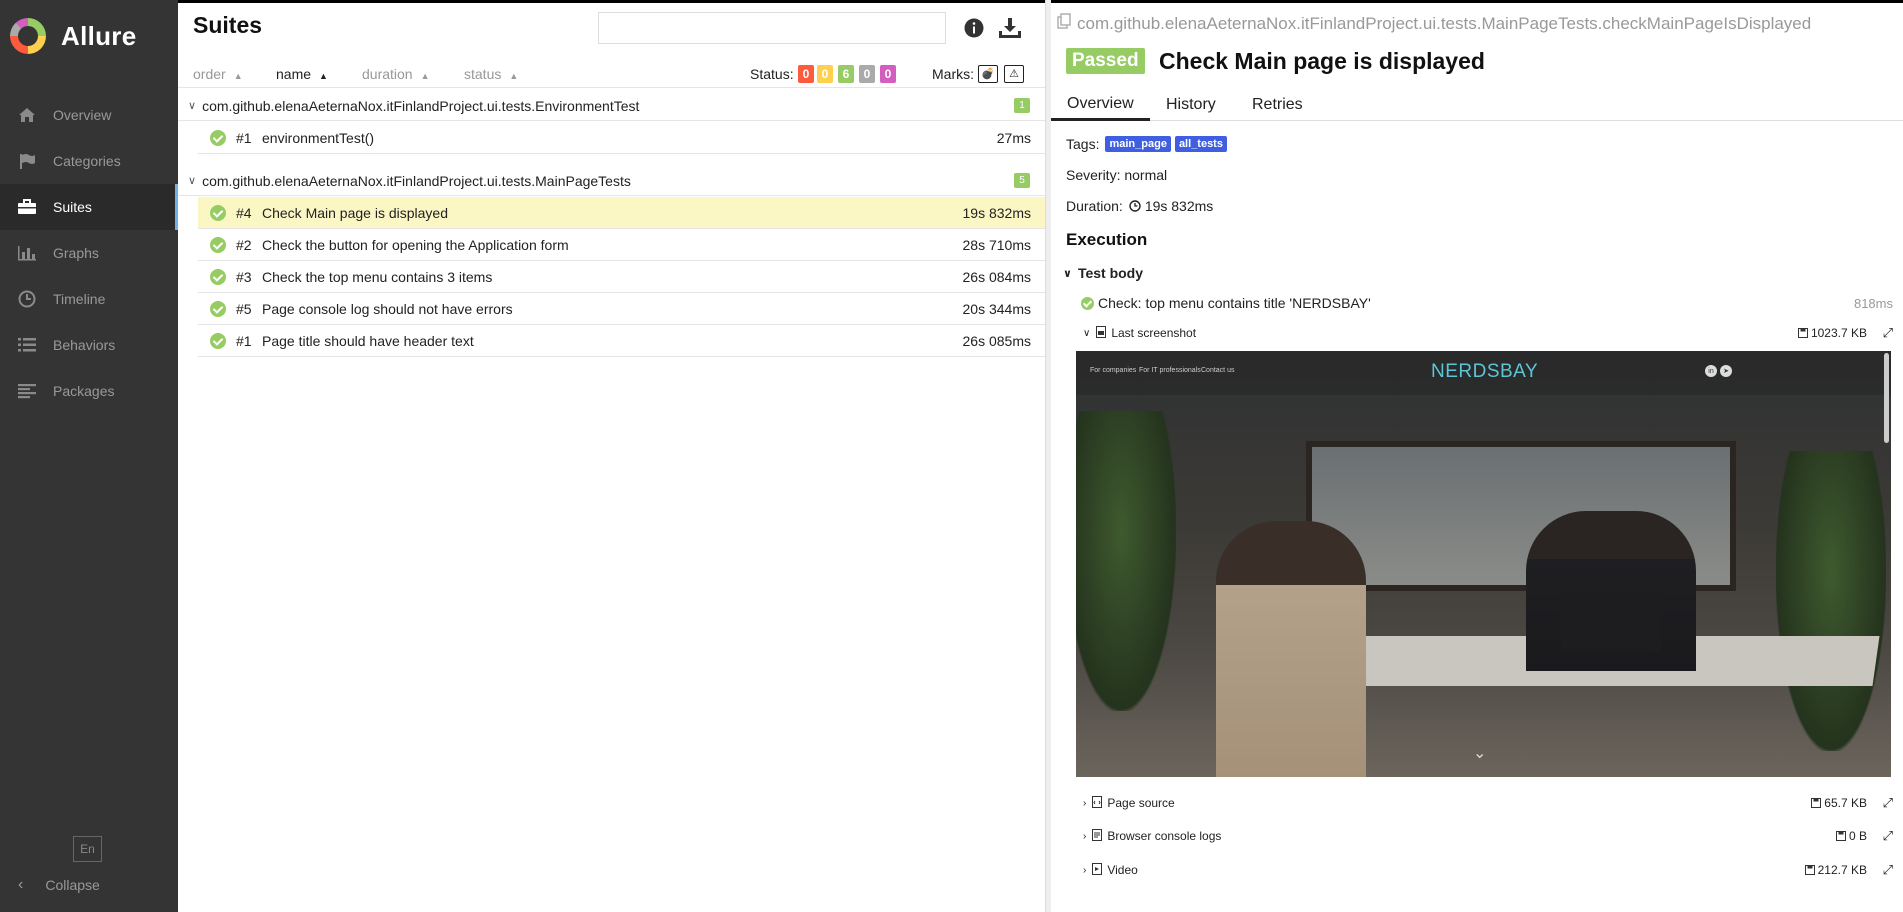  What do you see at coordinates (59, 885) in the screenshot?
I see `collapse-button: ‹ Collapse` at bounding box center [59, 885].